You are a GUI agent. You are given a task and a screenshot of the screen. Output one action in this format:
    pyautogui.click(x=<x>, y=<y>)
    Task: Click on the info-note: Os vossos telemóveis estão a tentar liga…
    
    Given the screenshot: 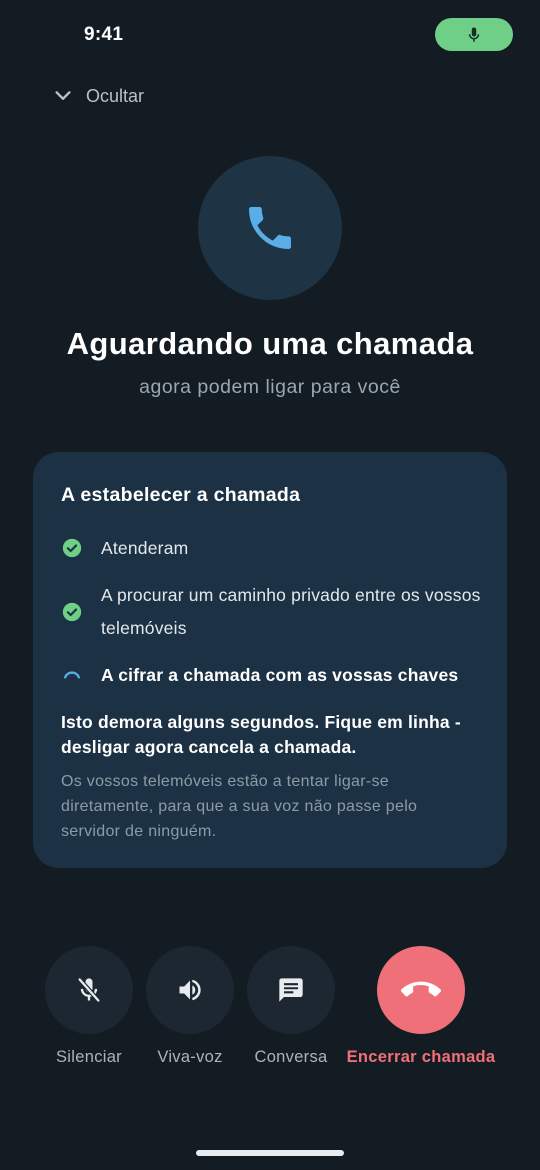 What is the action you would take?
    pyautogui.click(x=239, y=806)
    